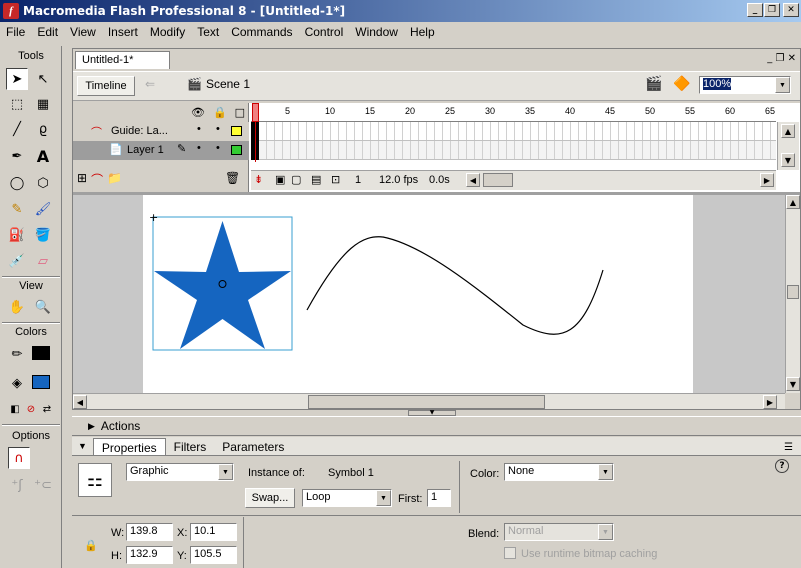 This screenshot has width=801, height=568. What do you see at coordinates (91, 426) in the screenshot?
I see `expand-arrow-icon: ▶` at bounding box center [91, 426].